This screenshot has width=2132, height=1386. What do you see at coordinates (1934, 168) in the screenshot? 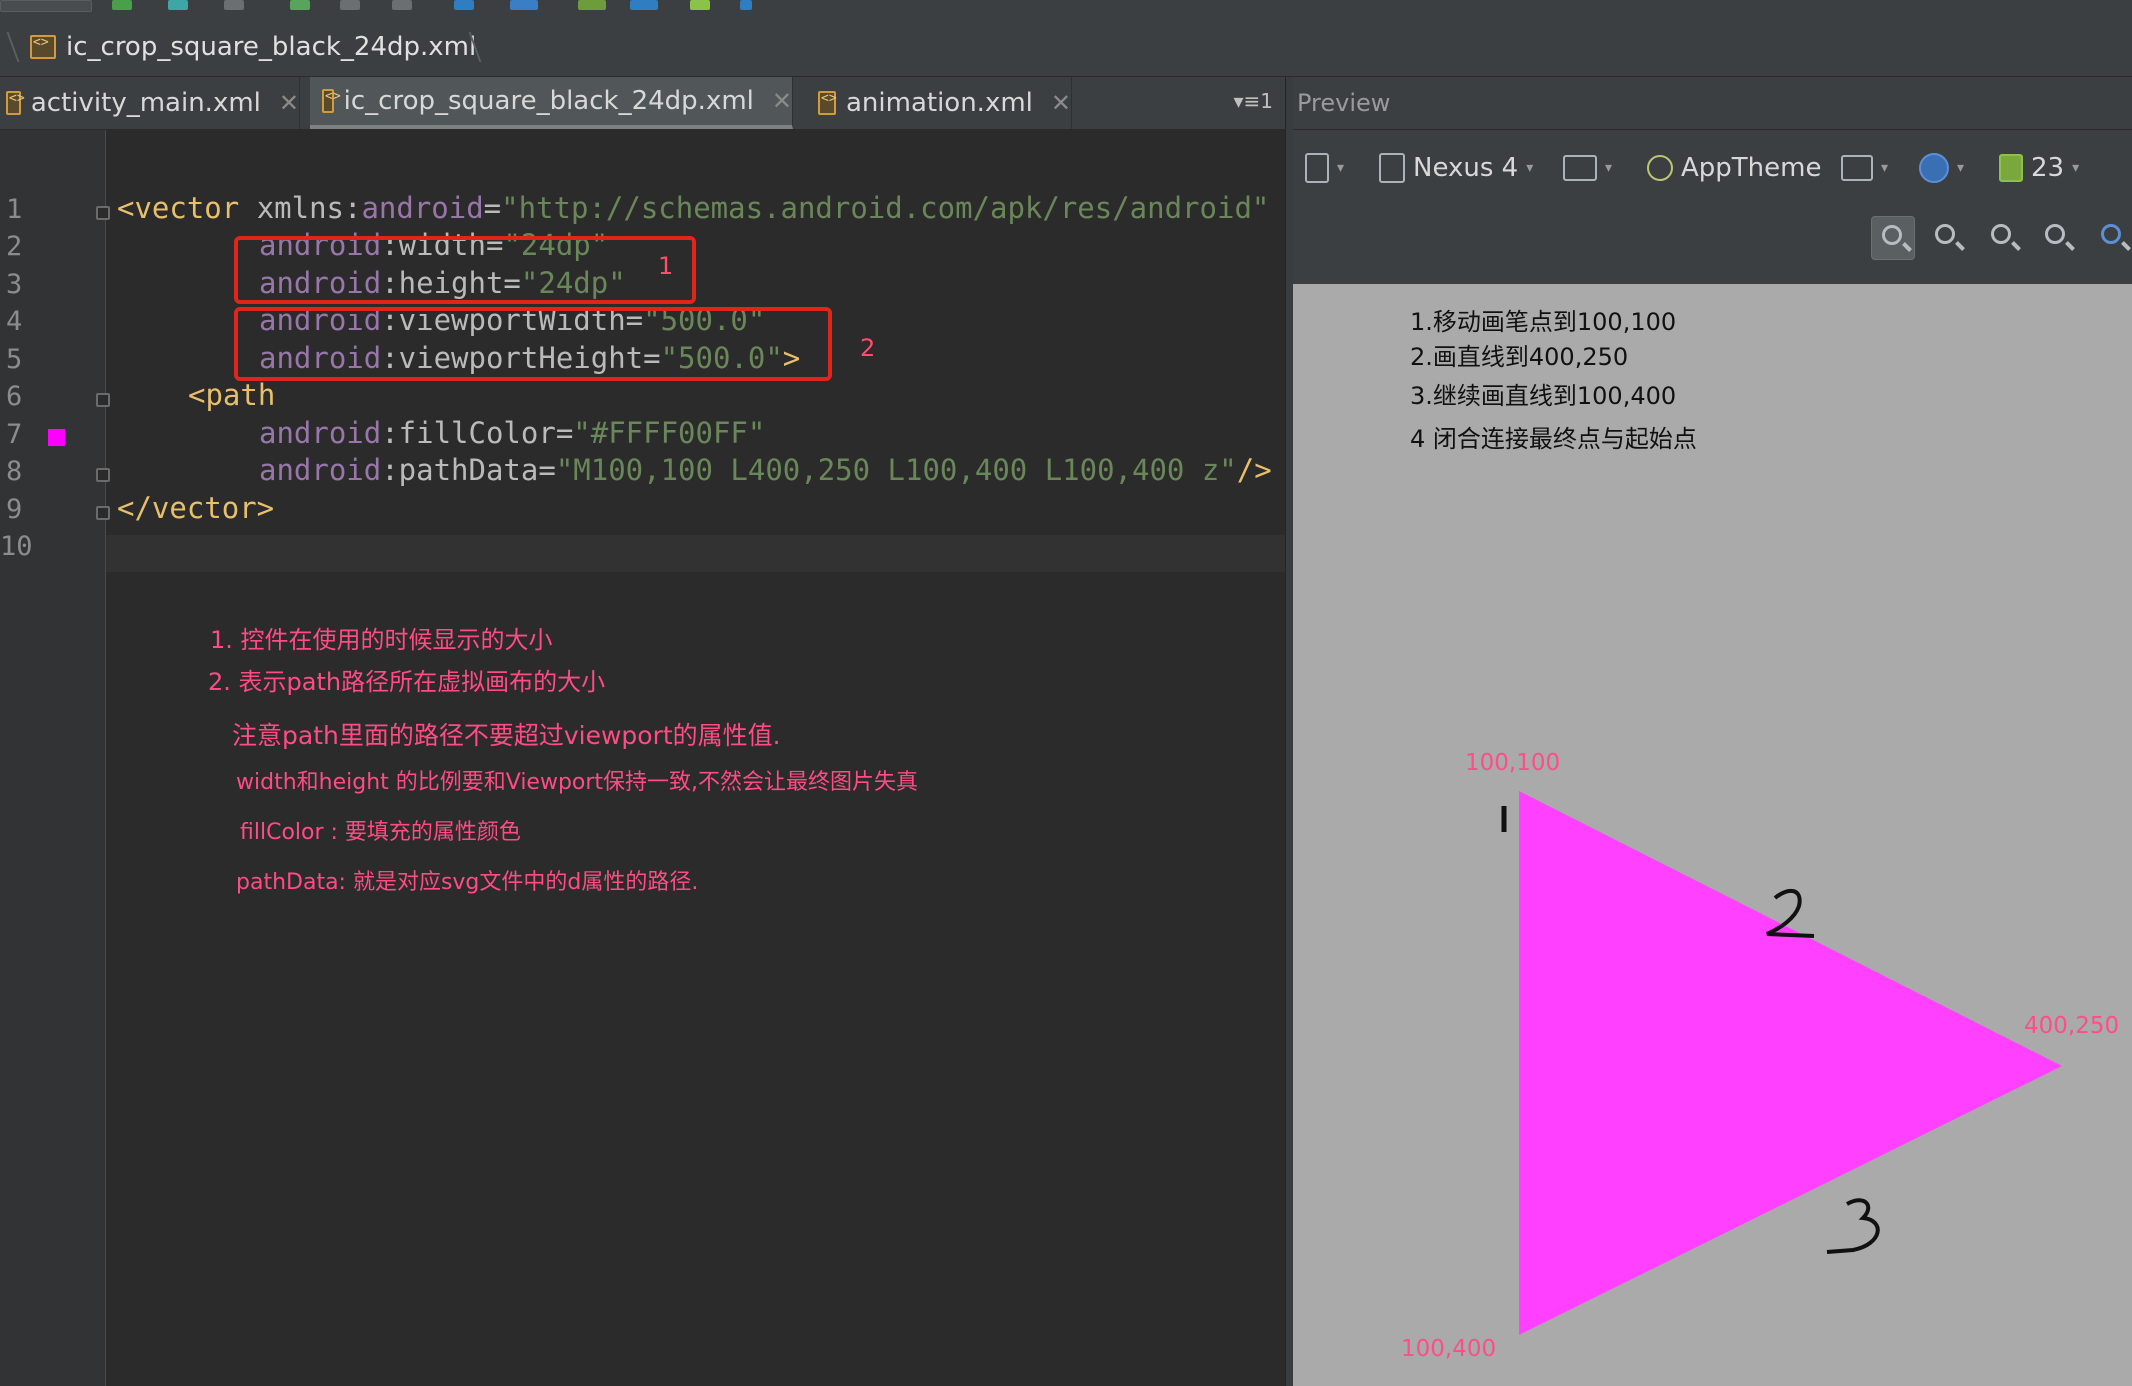
I see `globe-icon` at bounding box center [1934, 168].